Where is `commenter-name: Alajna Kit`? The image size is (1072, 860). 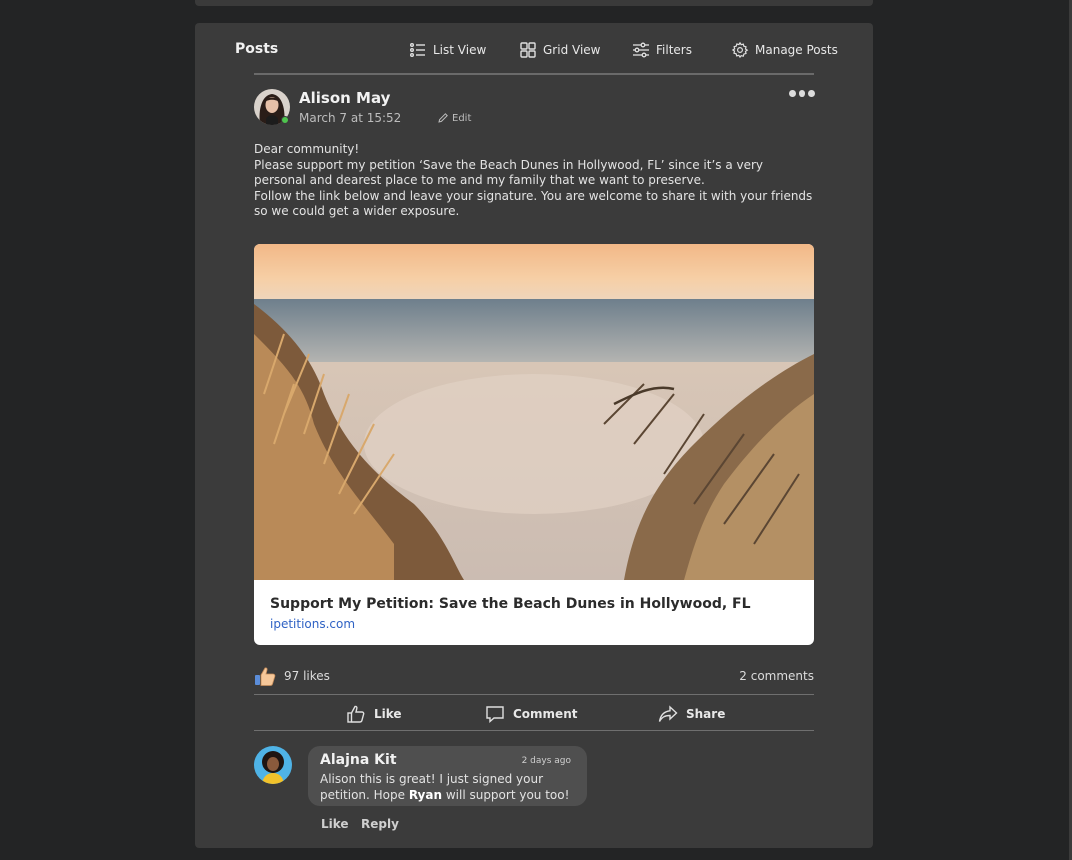
commenter-name: Alajna Kit is located at coordinates (358, 760).